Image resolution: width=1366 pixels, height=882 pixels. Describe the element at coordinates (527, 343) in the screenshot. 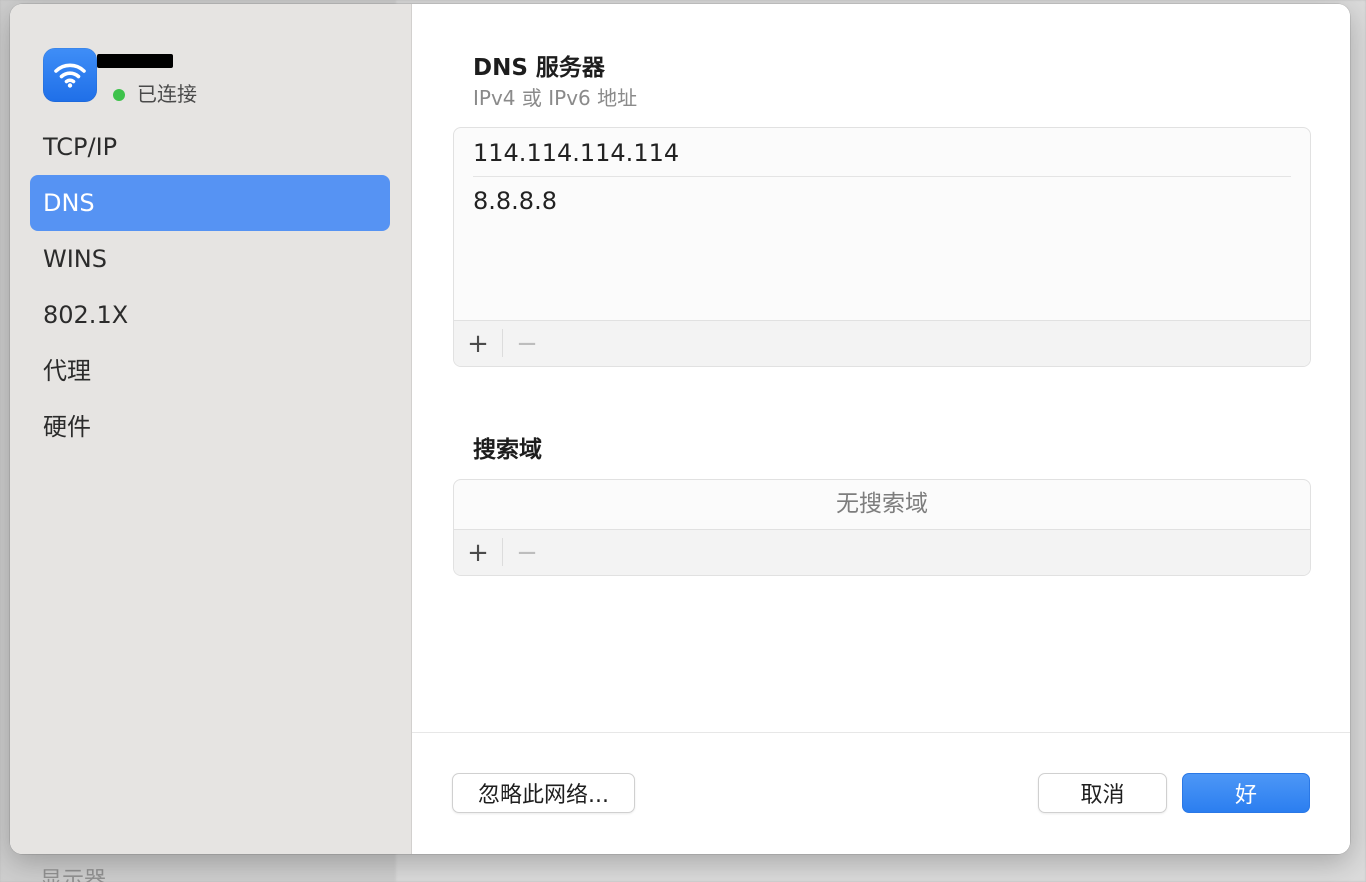

I see `remove-dns-server-button: −` at that location.